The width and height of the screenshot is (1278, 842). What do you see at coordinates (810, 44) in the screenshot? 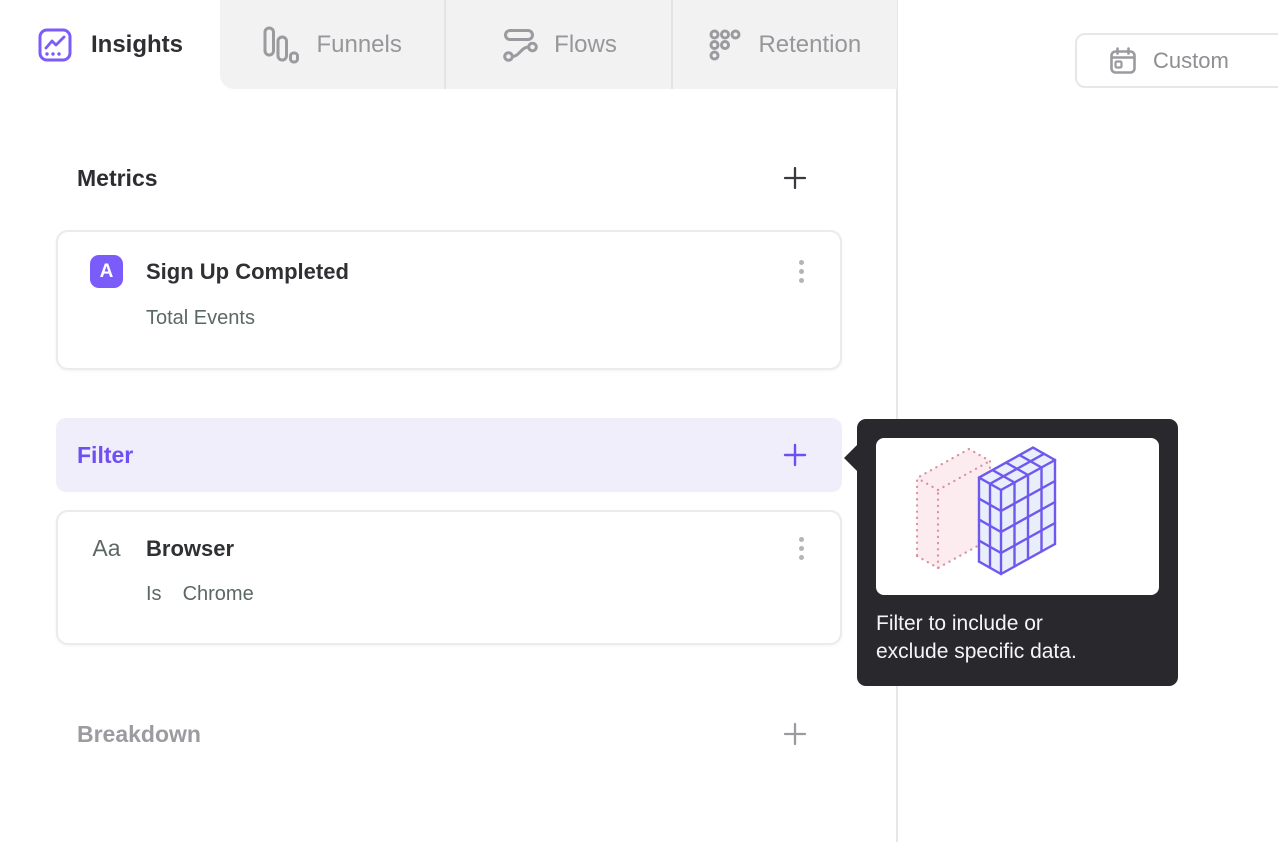
I see `tab-label: Retention` at bounding box center [810, 44].